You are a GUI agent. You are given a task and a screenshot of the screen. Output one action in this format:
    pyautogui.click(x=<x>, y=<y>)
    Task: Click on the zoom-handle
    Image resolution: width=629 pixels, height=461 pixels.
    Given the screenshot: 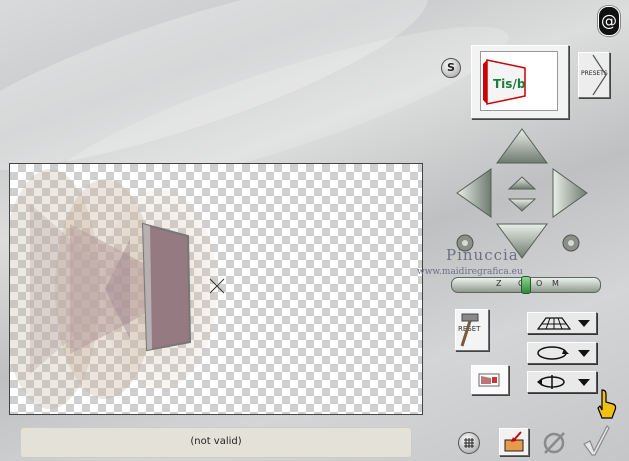 What is the action you would take?
    pyautogui.click(x=526, y=285)
    